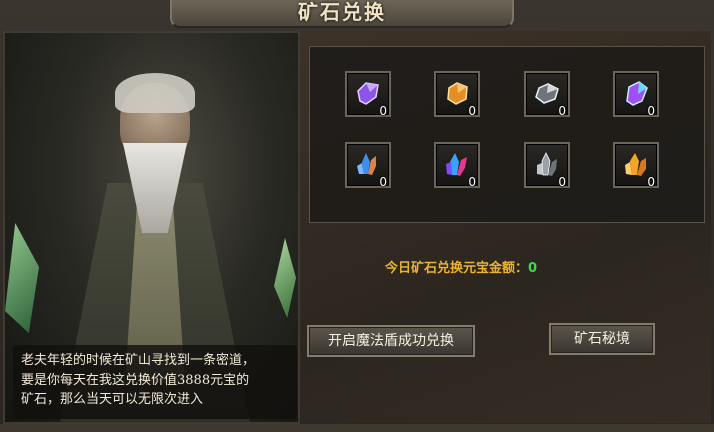 Image resolution: width=714 pixels, height=432 pixels. I want to click on amber-ore-icon, so click(457, 93).